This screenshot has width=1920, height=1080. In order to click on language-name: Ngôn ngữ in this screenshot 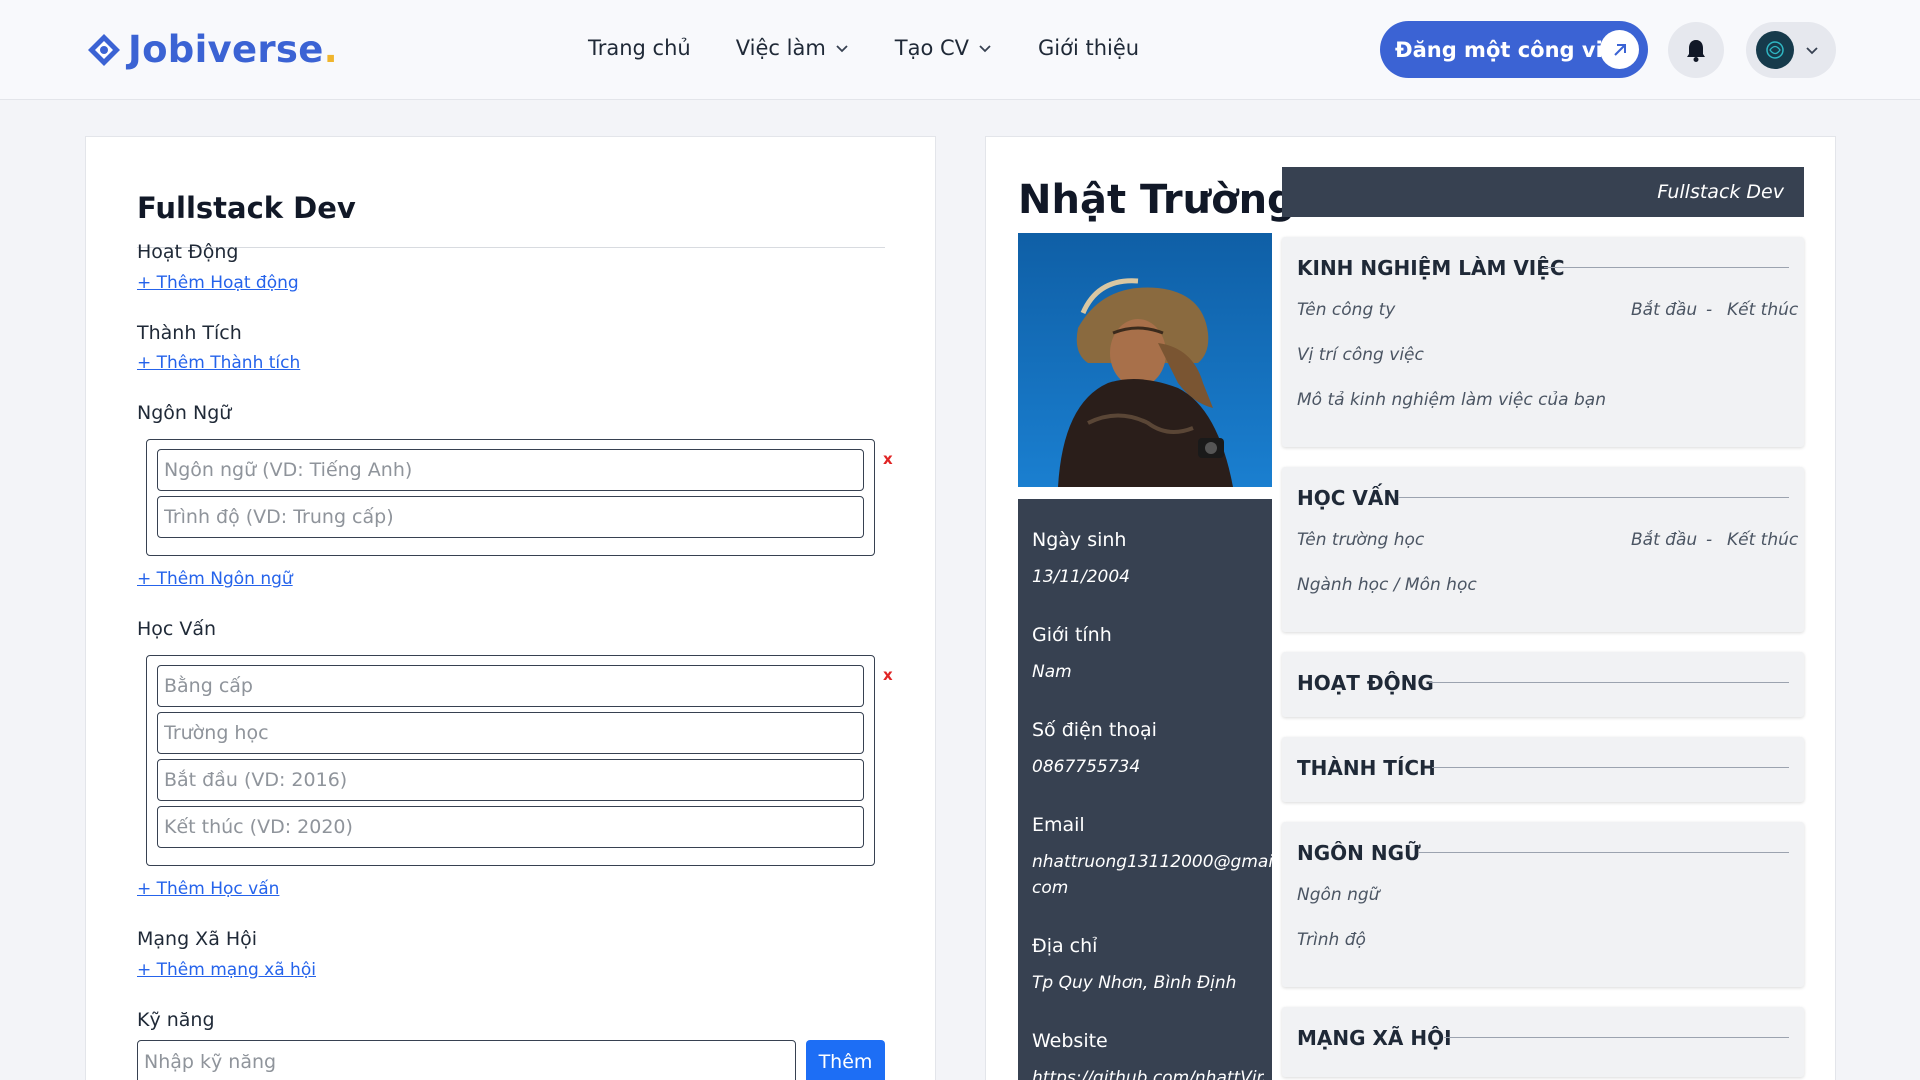, I will do `click(1338, 895)`.